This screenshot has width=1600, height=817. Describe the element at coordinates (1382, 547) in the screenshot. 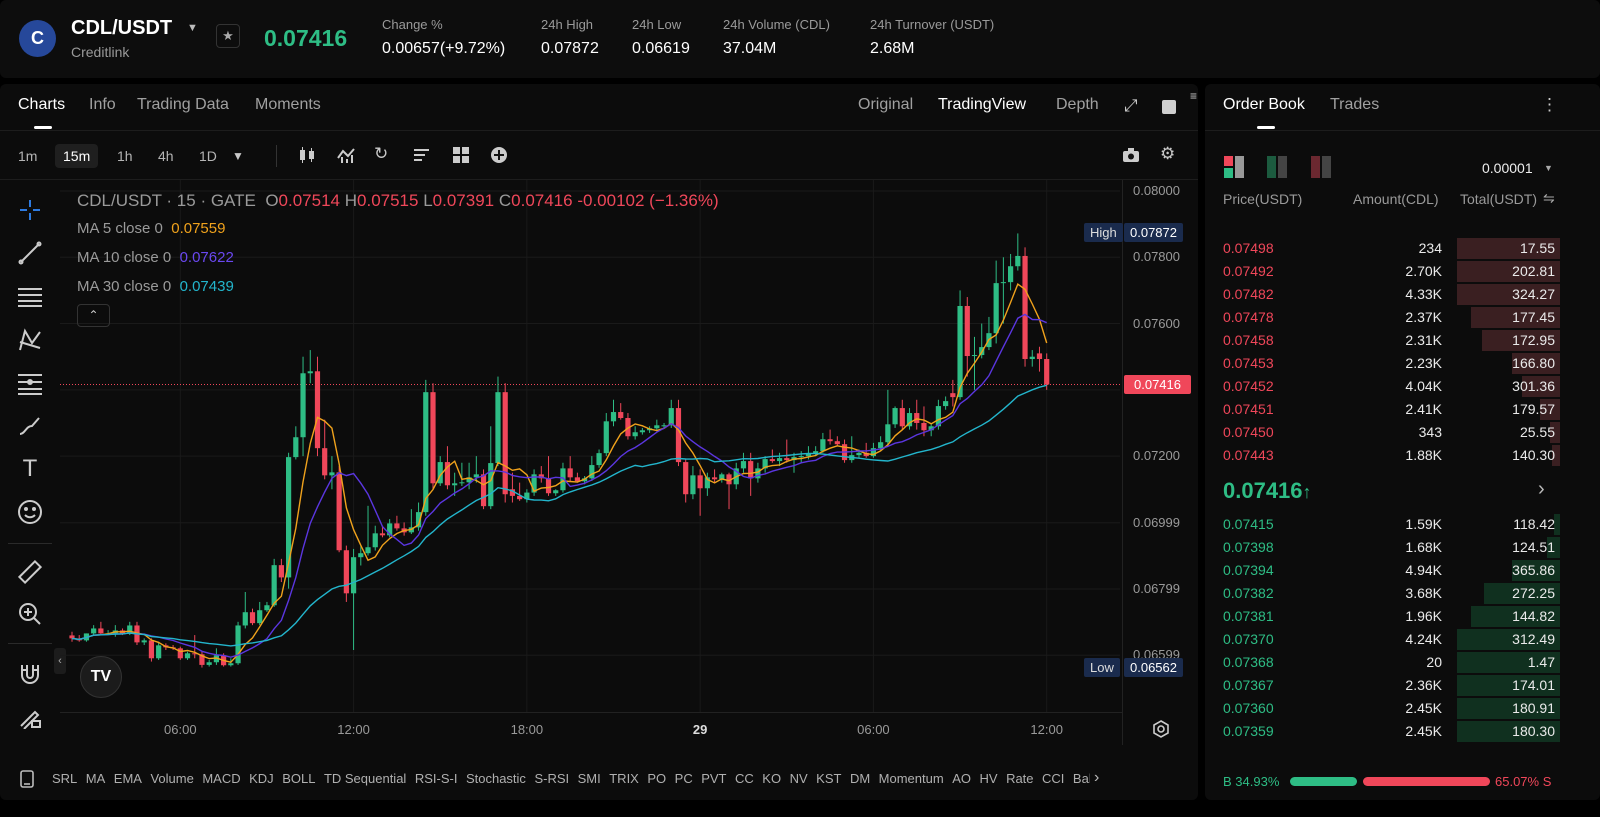

I see `bid-row: 0.07398 1.68K 124.51` at that location.